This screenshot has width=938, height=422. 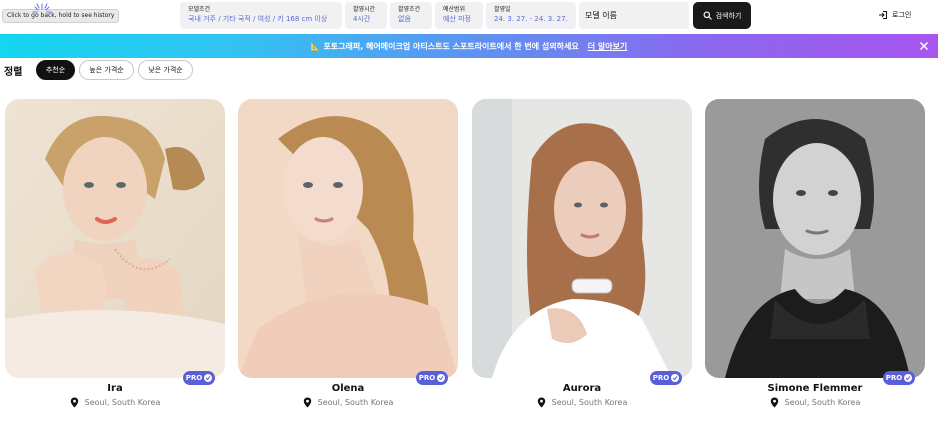 I want to click on filter-model-conditions: 모델조건 국내 거주 / 기타 국적 / 여성 / 키 168 cm 이상, so click(x=261, y=15).